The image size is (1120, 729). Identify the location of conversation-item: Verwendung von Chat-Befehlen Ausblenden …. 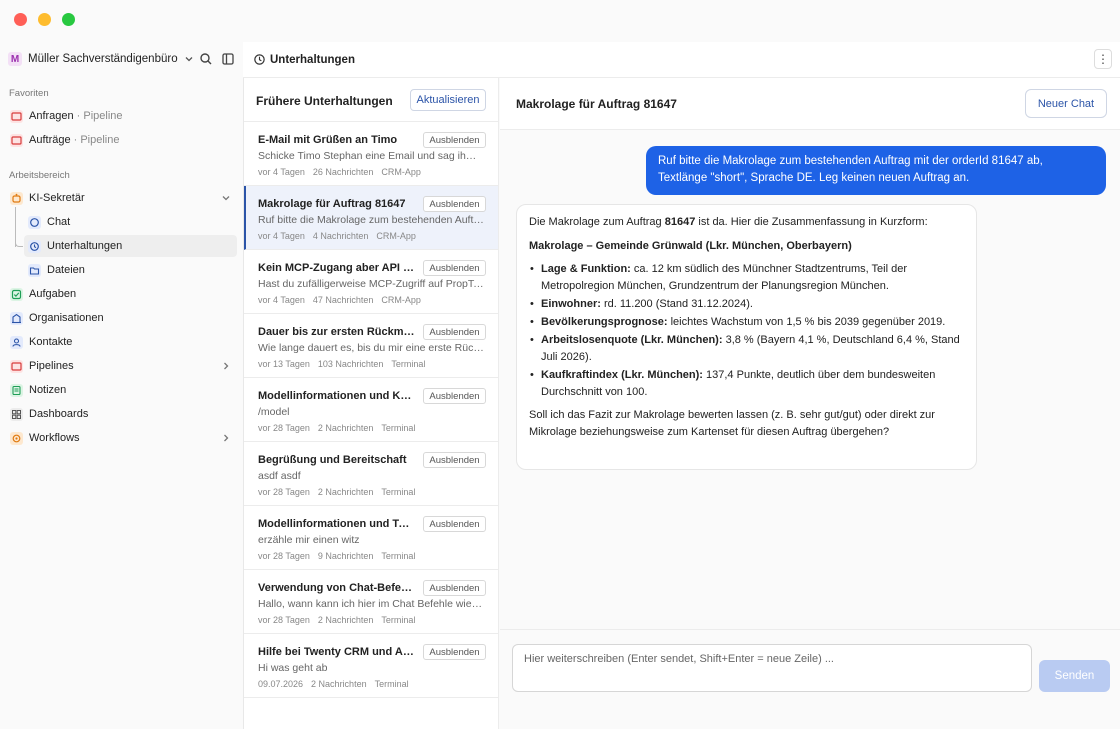
(371, 602).